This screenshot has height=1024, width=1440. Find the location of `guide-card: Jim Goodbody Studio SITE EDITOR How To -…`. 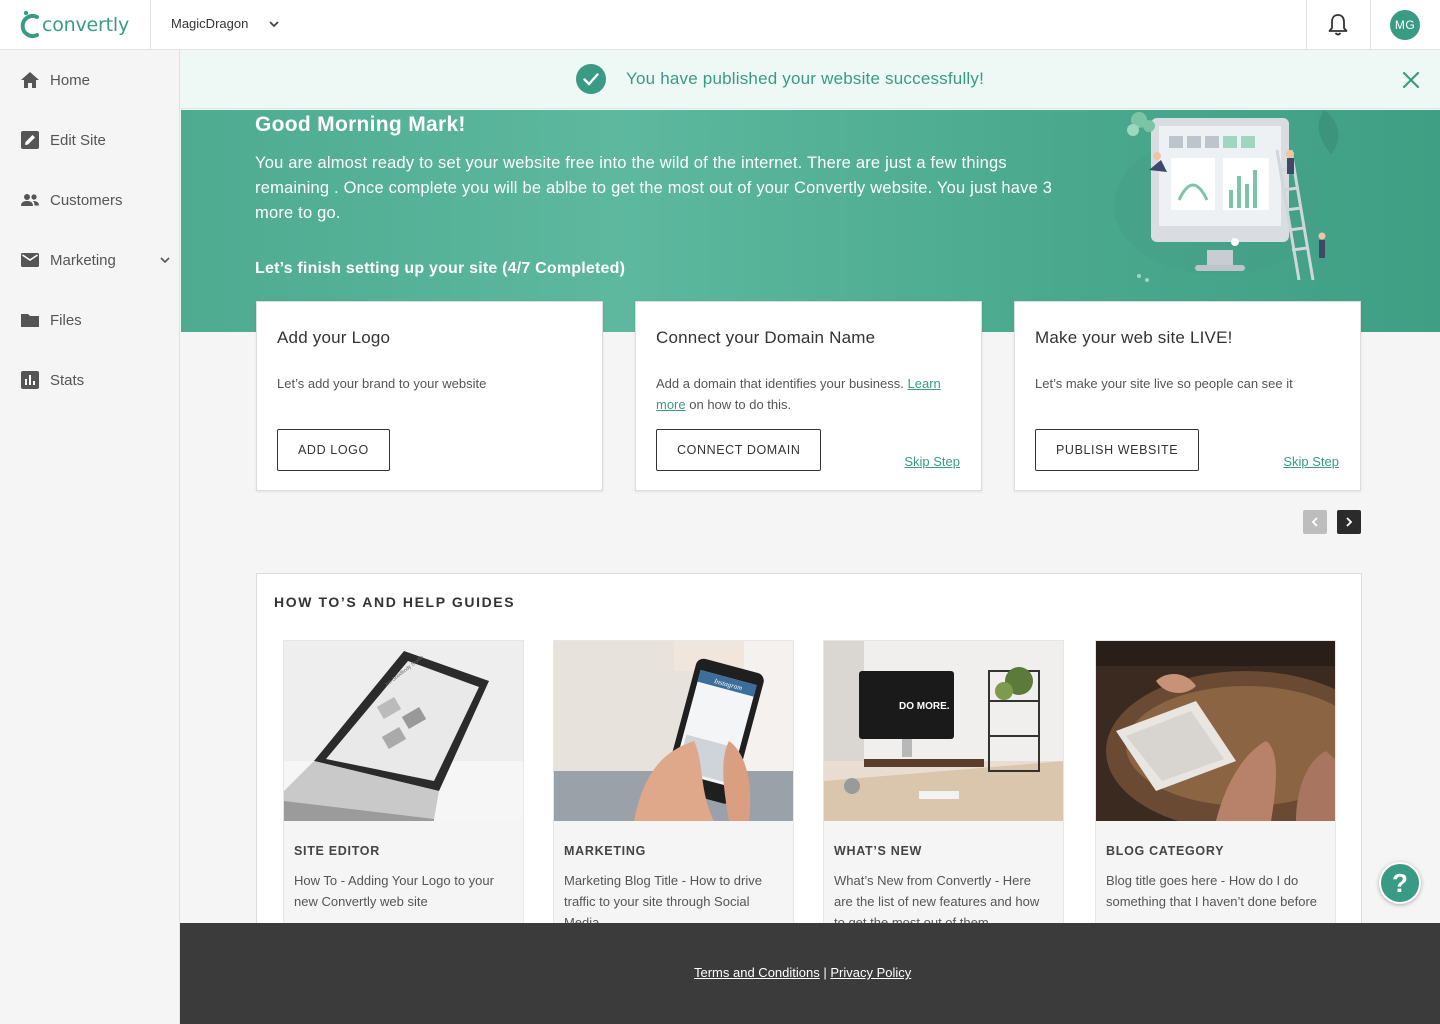

guide-card: Jim Goodbody Studio SITE EDITOR How To -… is located at coordinates (403, 790).